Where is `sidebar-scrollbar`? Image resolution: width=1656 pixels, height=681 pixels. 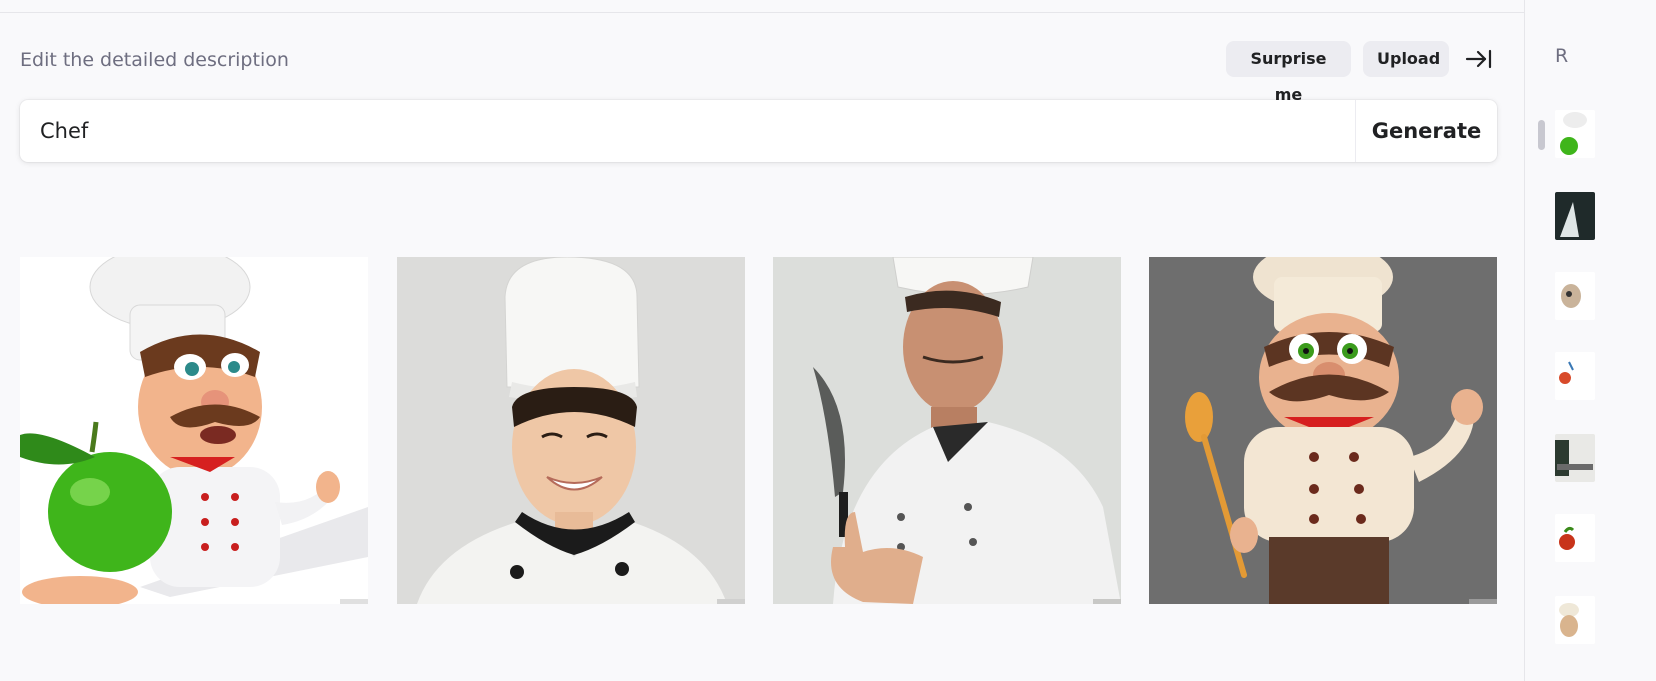
sidebar-scrollbar is located at coordinates (1541, 135).